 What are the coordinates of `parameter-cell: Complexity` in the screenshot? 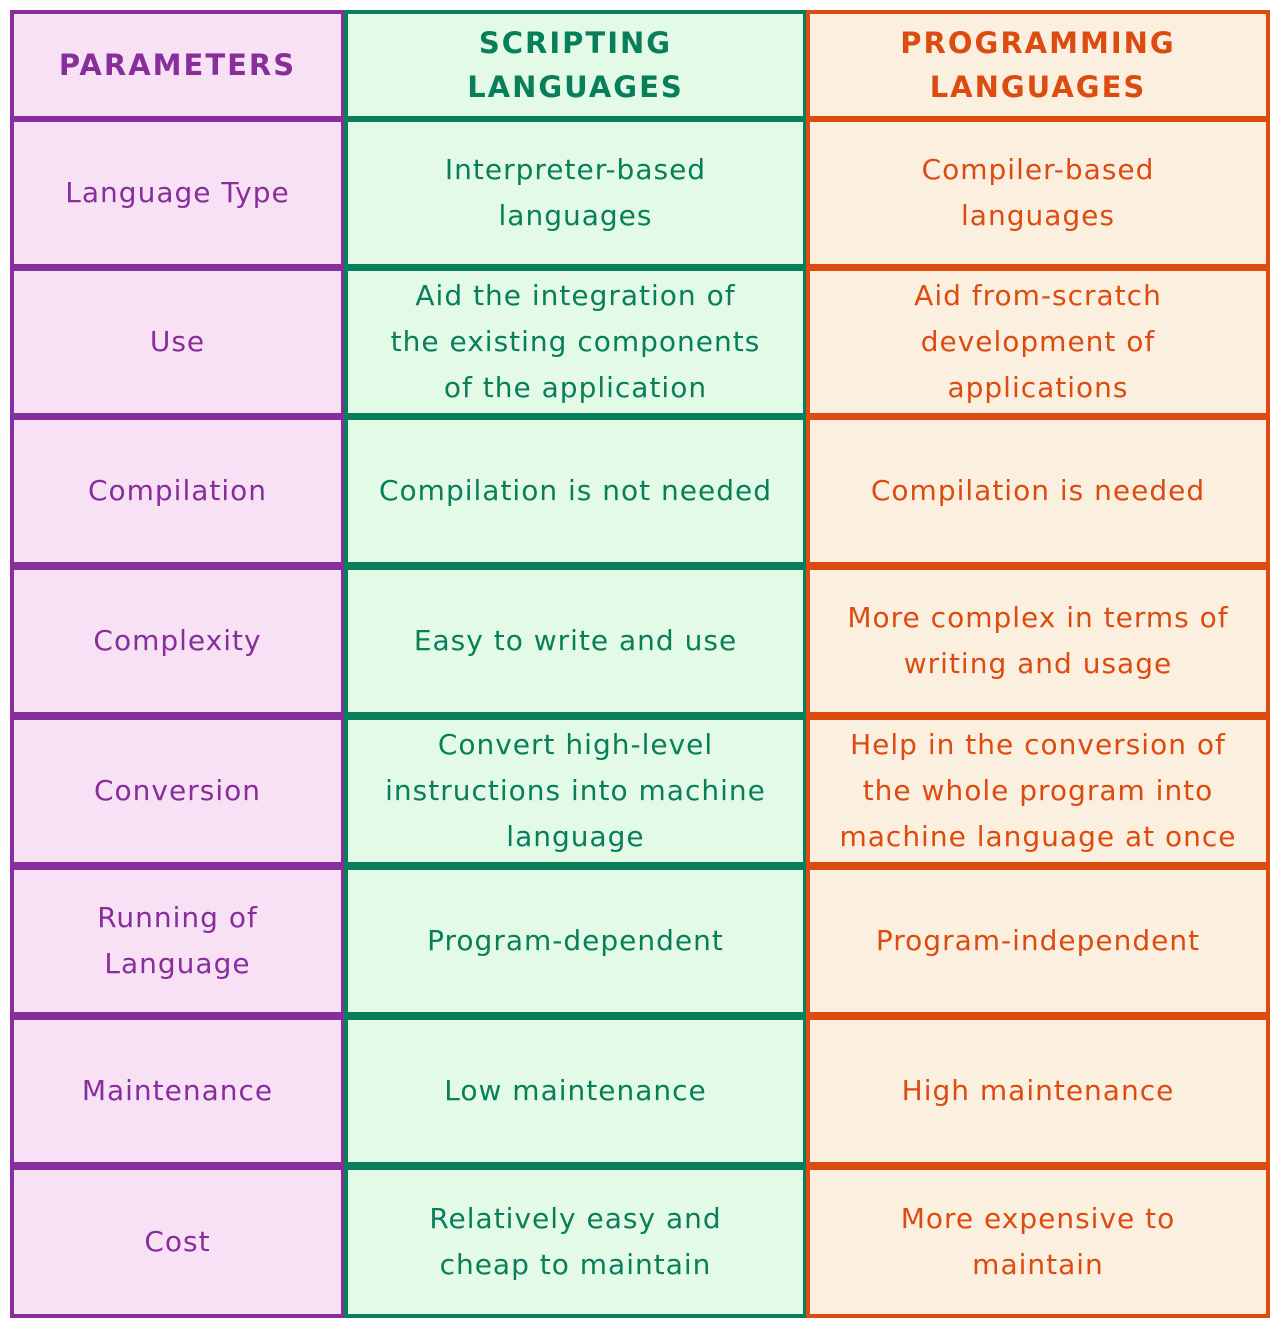 It's located at (177, 641).